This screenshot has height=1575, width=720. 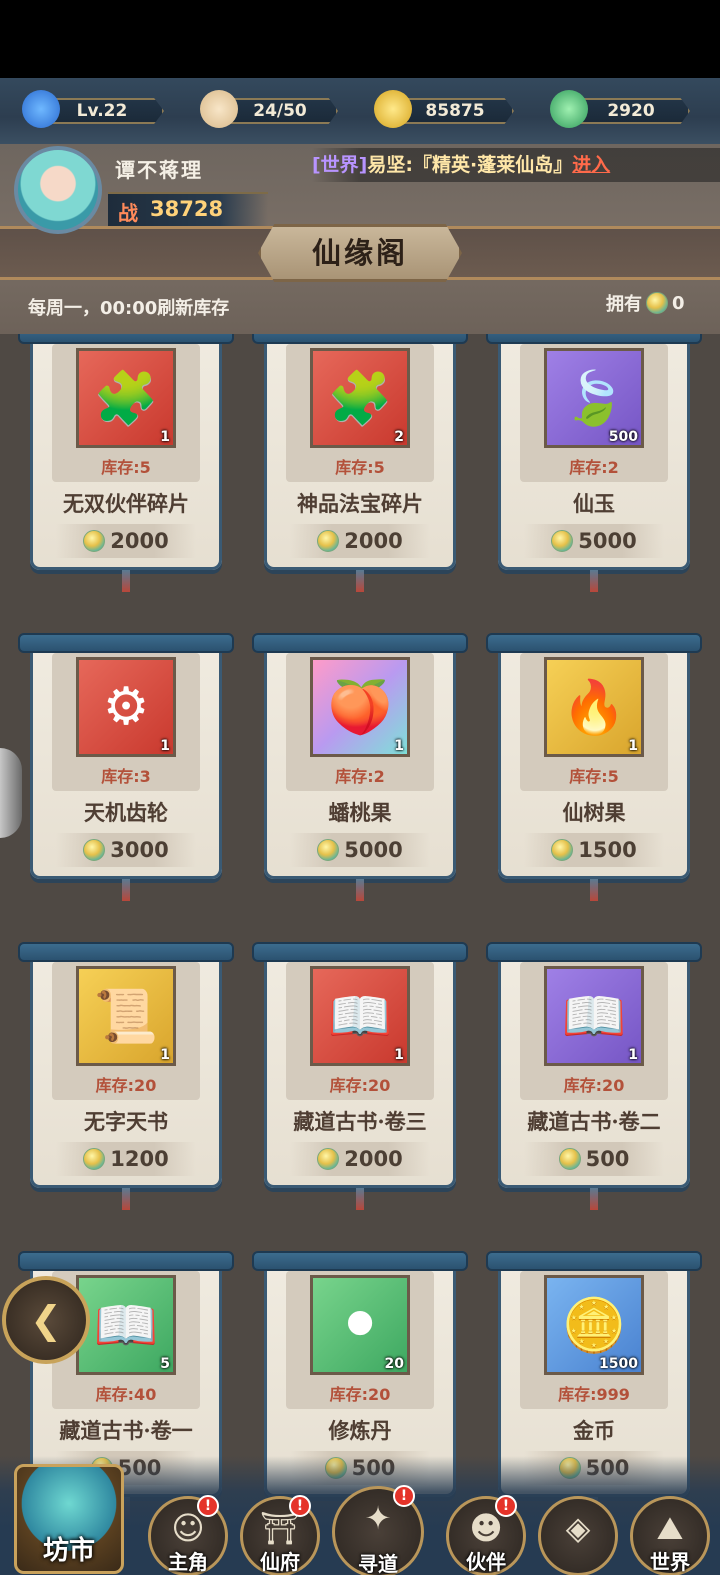 I want to click on nav-market-label: 坊市, so click(x=68, y=1551).